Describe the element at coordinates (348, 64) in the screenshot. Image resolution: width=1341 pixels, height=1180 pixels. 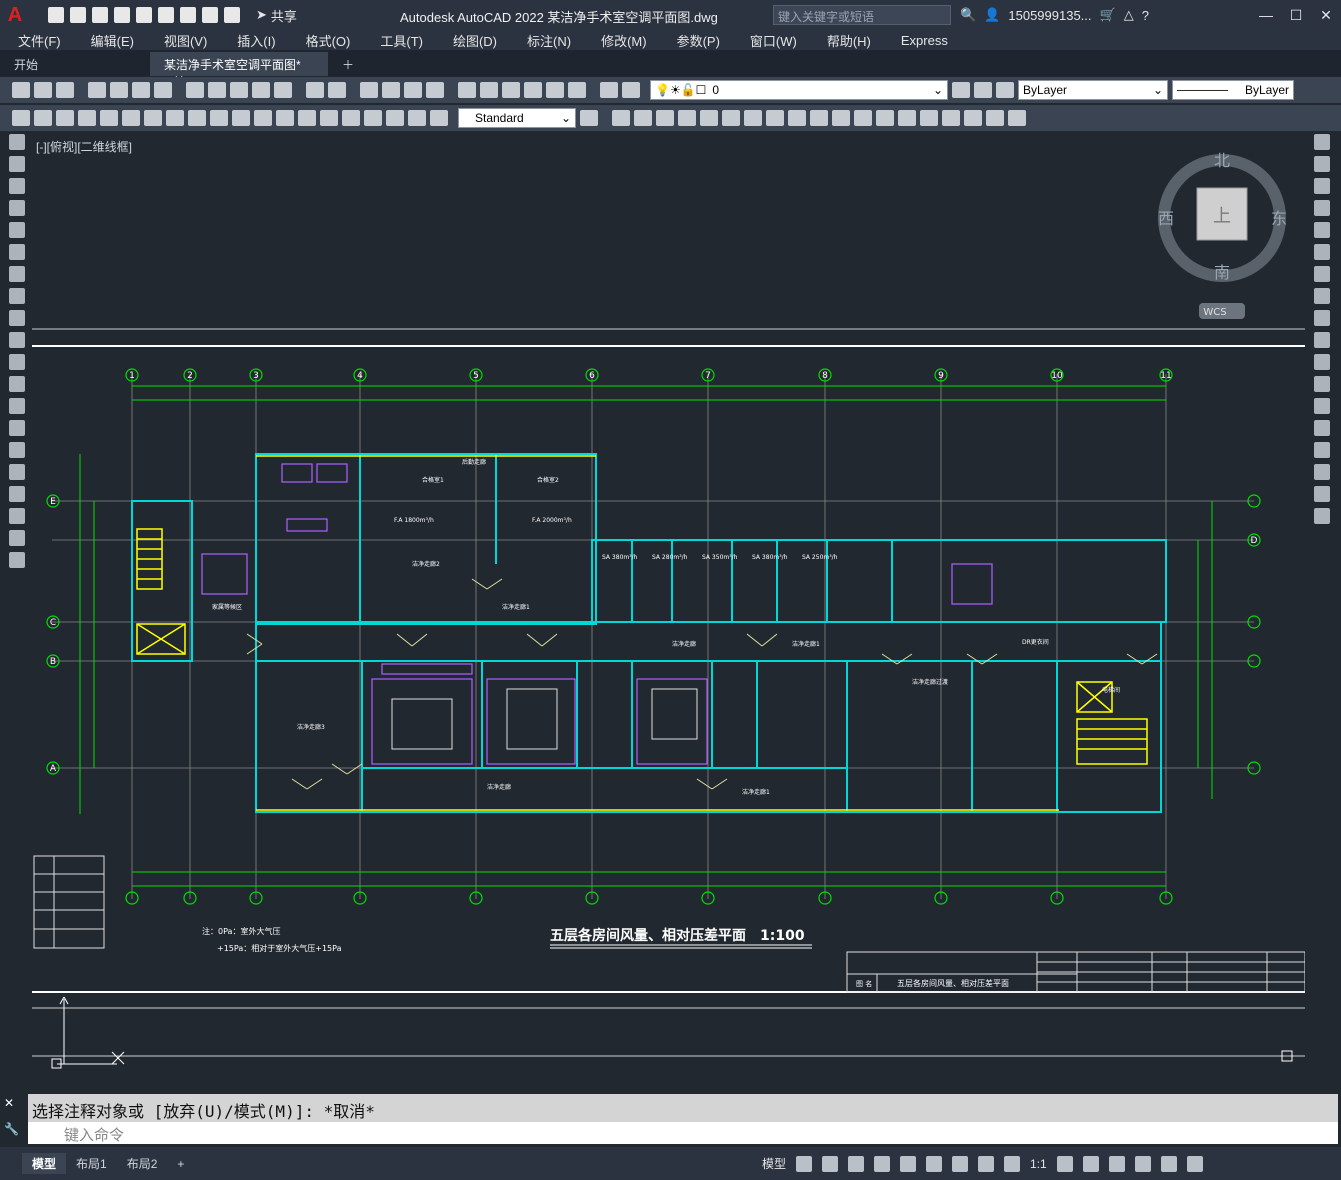
I see `new-tab-button: ＋` at that location.